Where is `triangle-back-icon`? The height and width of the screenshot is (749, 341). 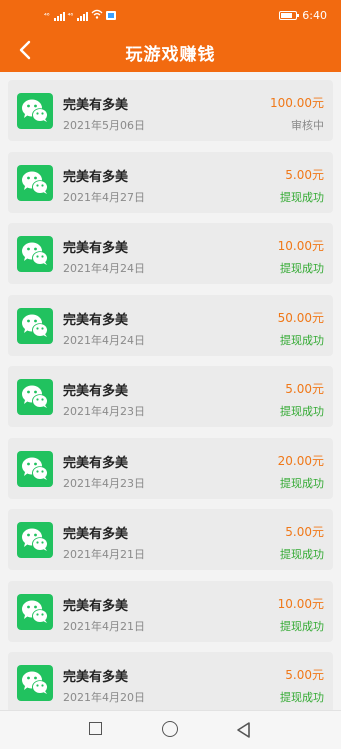 triangle-back-icon is located at coordinates (243, 730).